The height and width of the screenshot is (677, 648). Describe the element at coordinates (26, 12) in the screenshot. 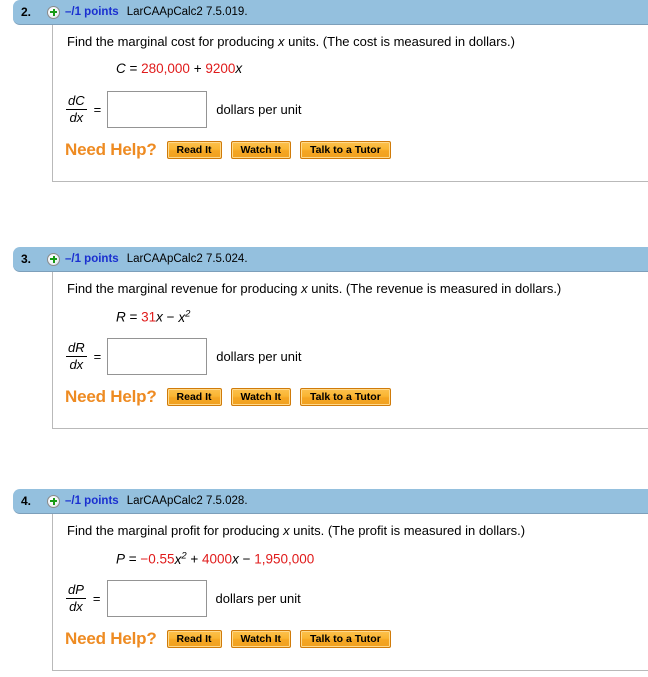

I see `question-number: 2.` at that location.